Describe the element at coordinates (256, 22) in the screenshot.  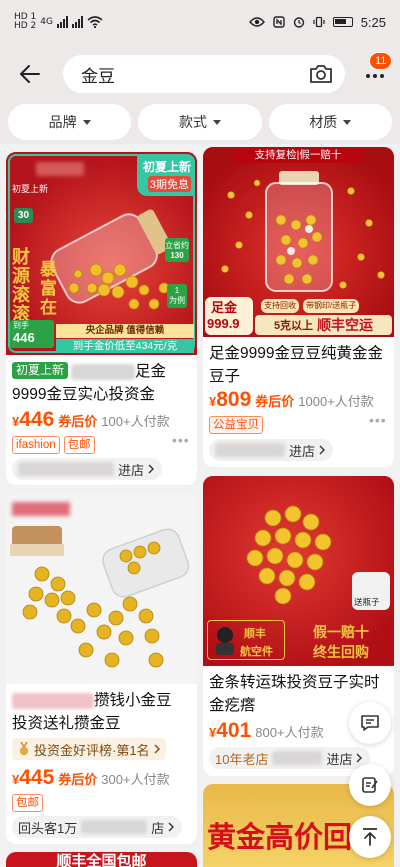
I see `eye-icon` at that location.